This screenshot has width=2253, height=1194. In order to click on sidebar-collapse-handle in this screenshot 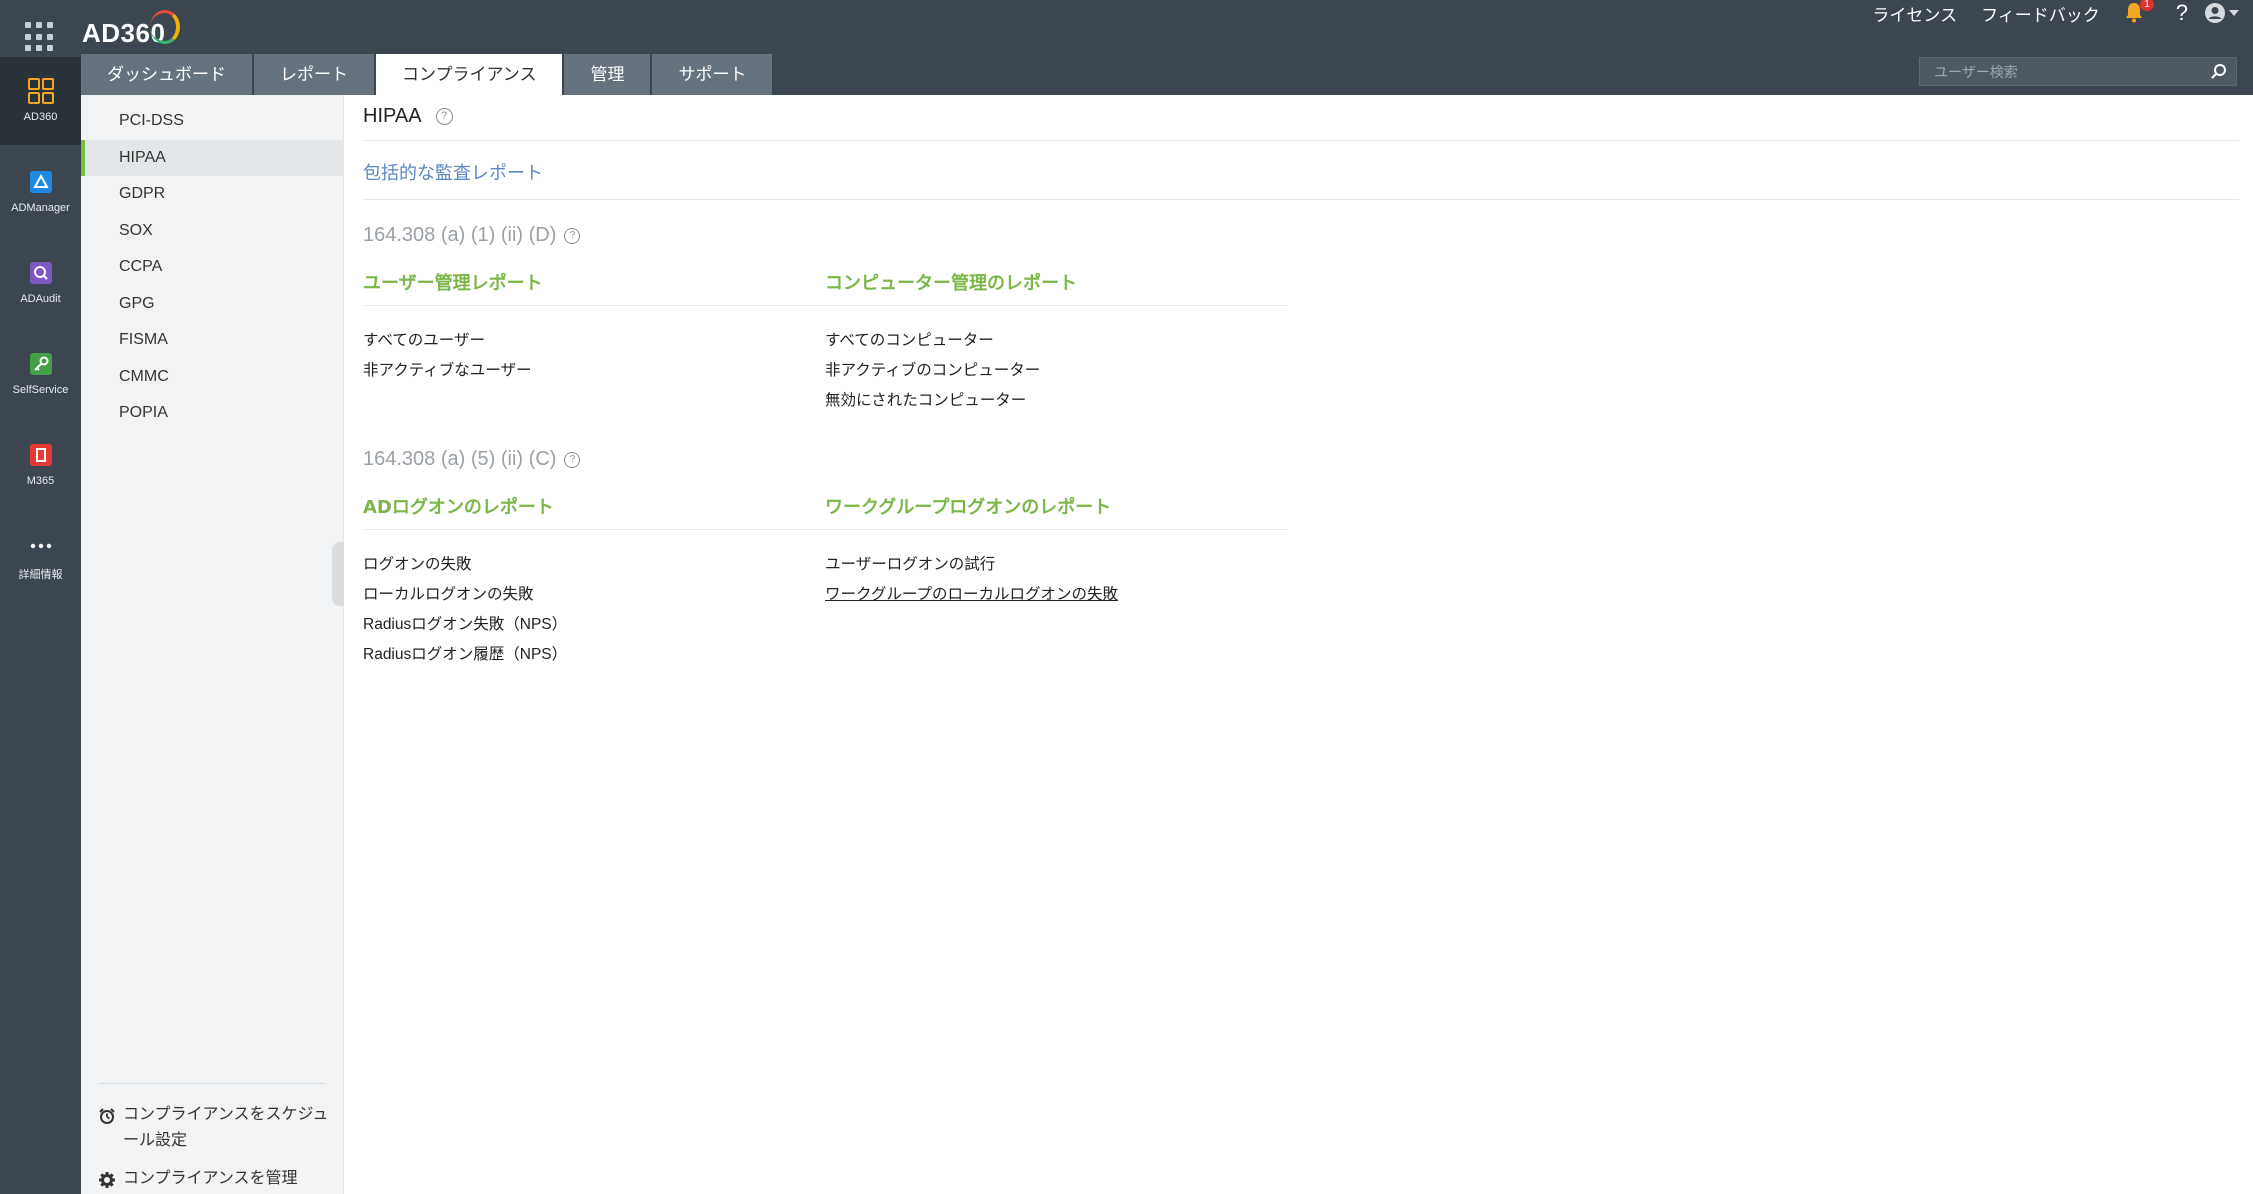, I will do `click(338, 574)`.